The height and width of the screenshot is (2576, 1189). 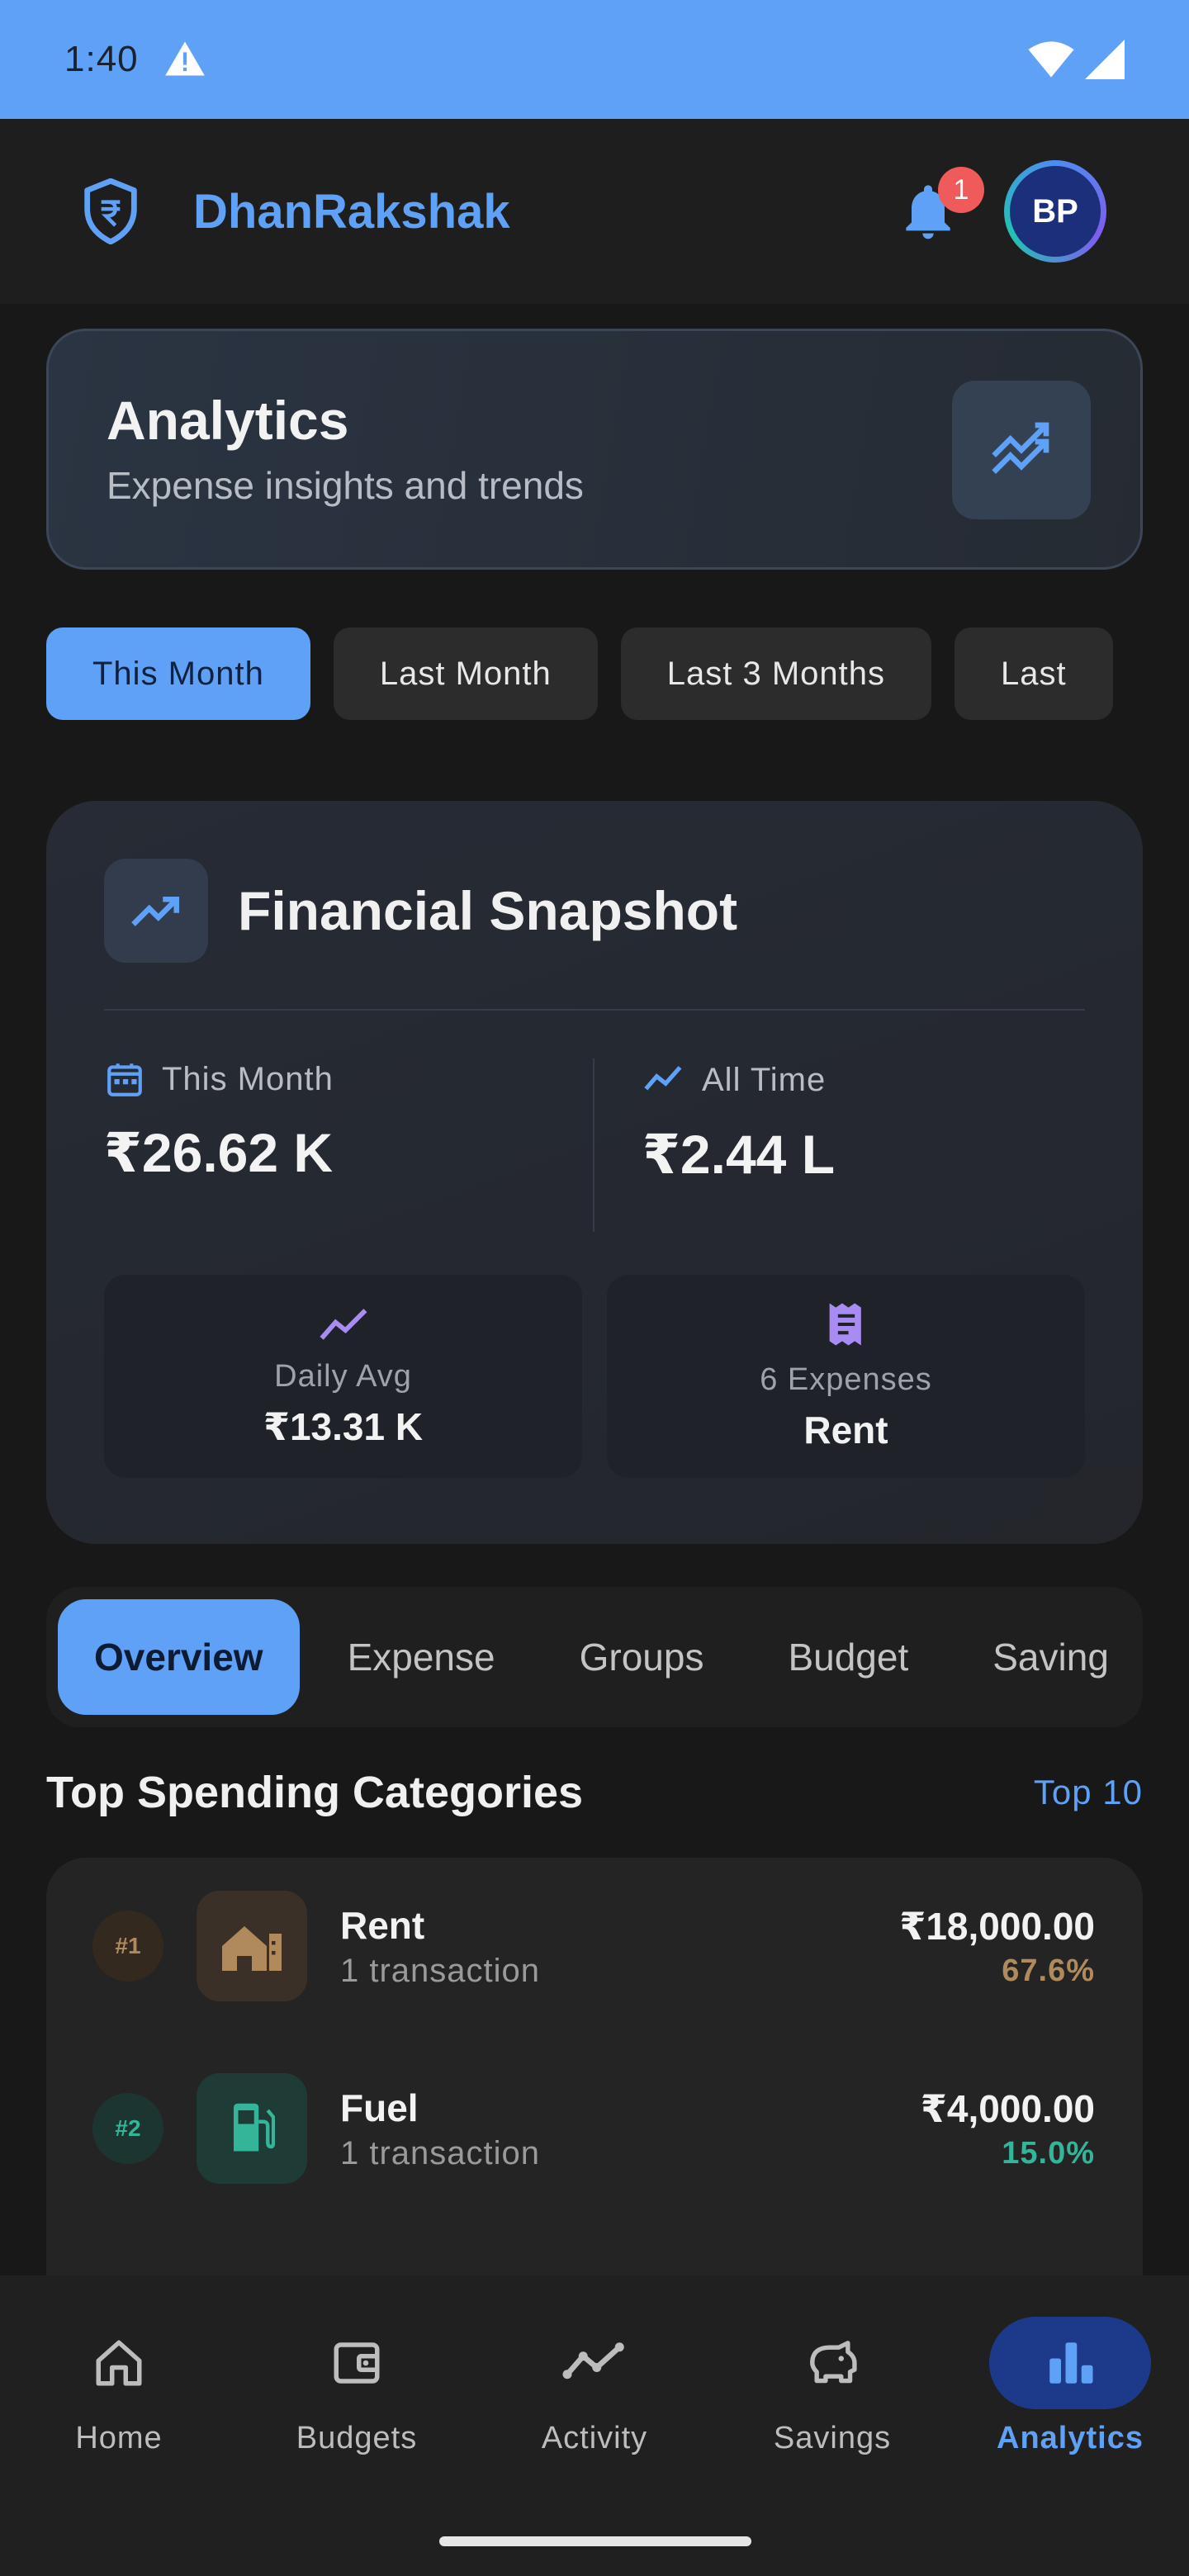 I want to click on list-item: #1 Rent 1 transaction ₹18,000.00 67.6%, so click(x=594, y=1946).